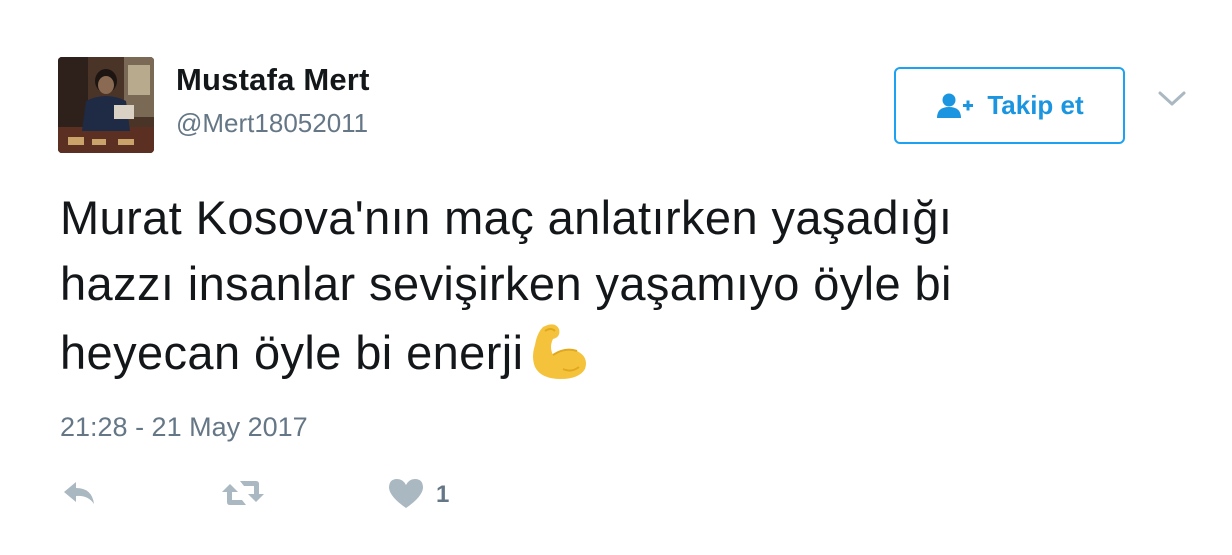 This screenshot has height=555, width=1232. Describe the element at coordinates (273, 80) in the screenshot. I see `display-name: Mustafa Mert` at that location.